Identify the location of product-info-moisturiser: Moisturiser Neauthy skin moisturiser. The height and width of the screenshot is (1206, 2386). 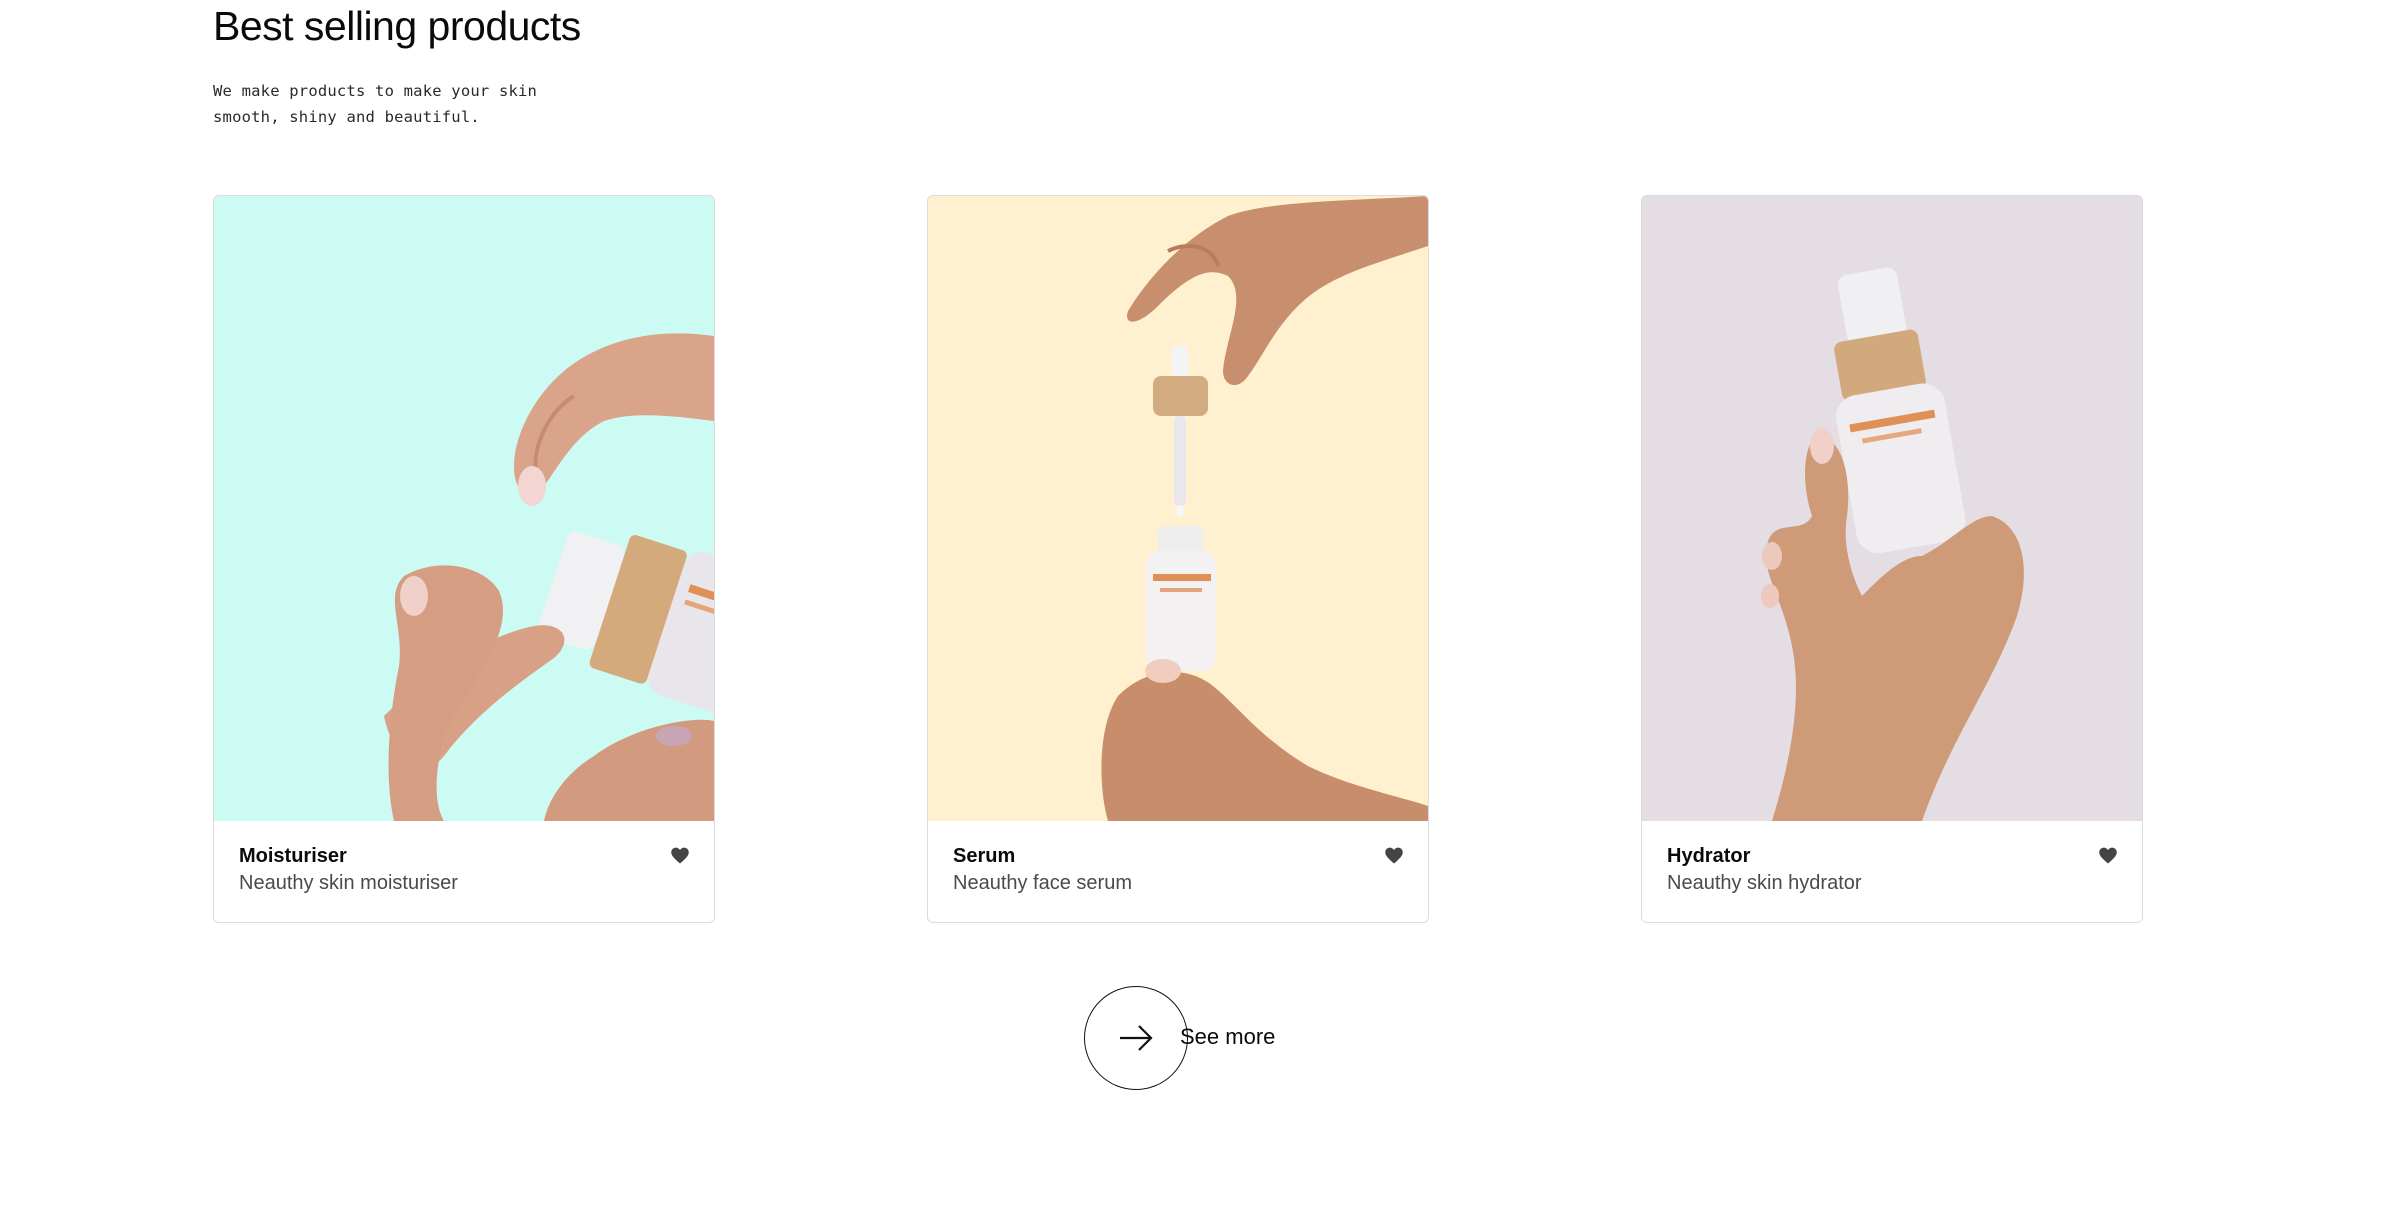
(464, 871).